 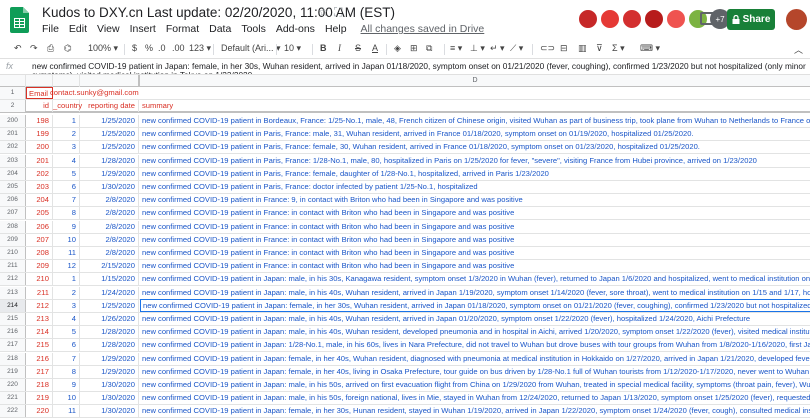 I want to click on horizontal-align-icon: ≡ ▾, so click(x=456, y=48).